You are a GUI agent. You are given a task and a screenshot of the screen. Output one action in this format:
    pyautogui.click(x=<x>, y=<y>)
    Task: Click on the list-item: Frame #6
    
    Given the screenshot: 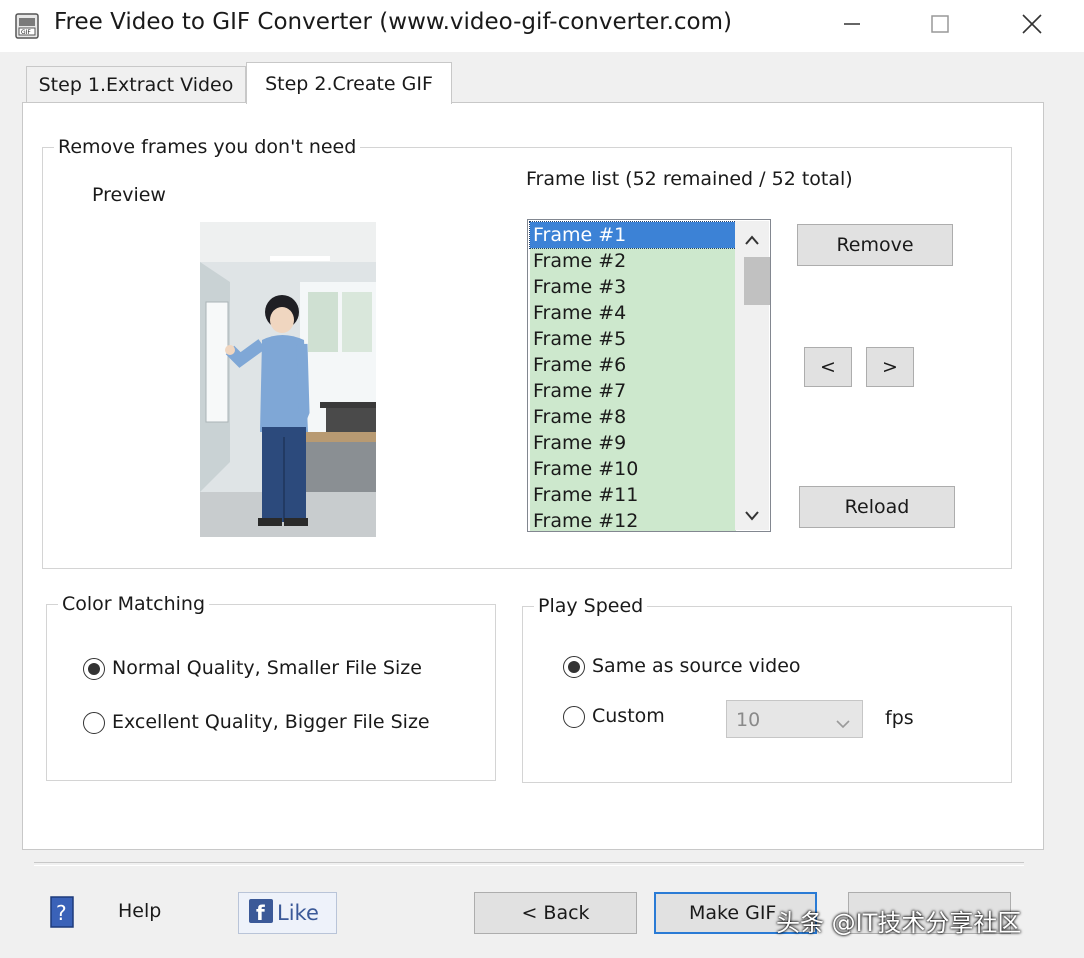 What is the action you would take?
    pyautogui.click(x=633, y=365)
    